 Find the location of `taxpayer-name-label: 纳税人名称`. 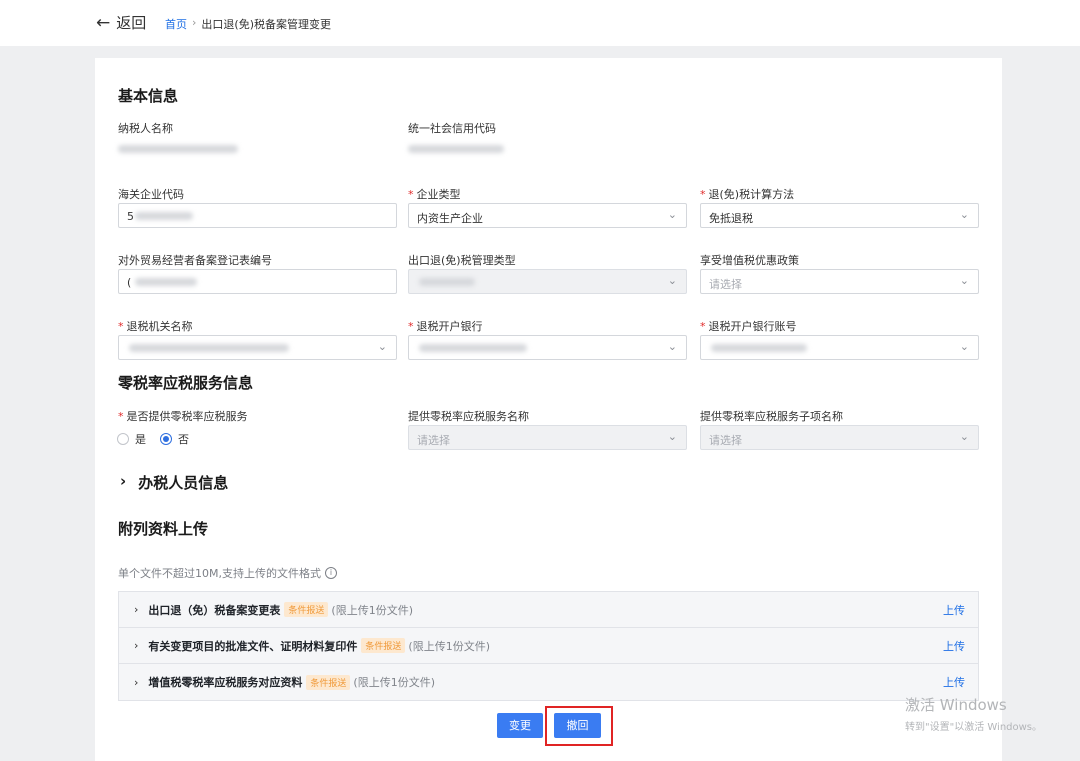

taxpayer-name-label: 纳税人名称 is located at coordinates (145, 128).